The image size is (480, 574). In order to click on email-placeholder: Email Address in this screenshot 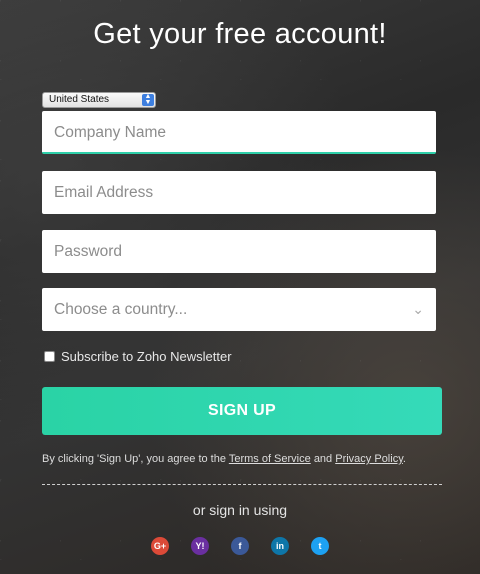, I will do `click(104, 192)`.